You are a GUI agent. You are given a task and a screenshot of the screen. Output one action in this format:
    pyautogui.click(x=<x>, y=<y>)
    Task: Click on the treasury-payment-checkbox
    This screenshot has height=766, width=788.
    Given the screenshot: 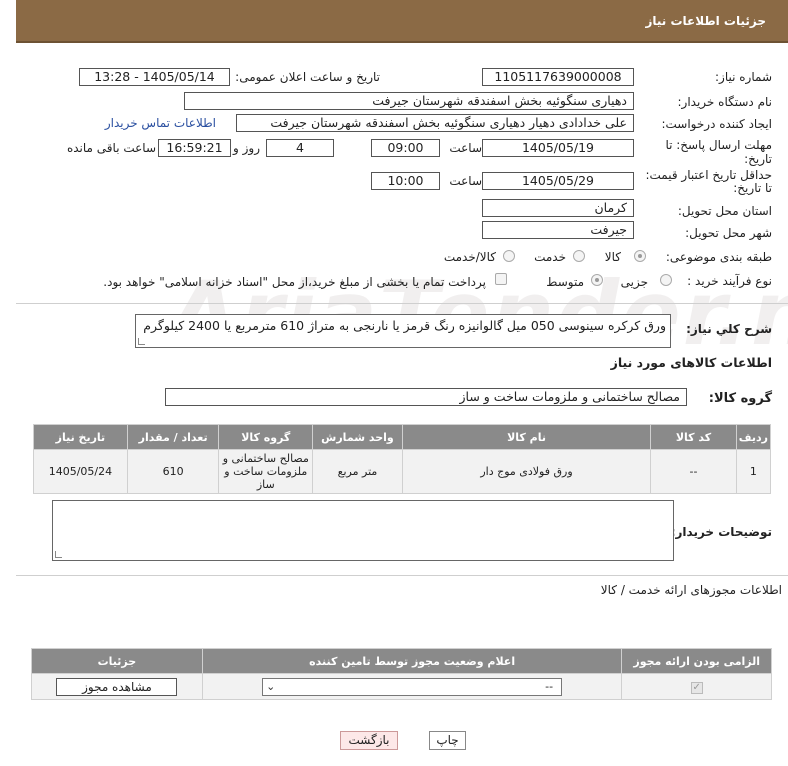 What is the action you would take?
    pyautogui.click(x=501, y=279)
    